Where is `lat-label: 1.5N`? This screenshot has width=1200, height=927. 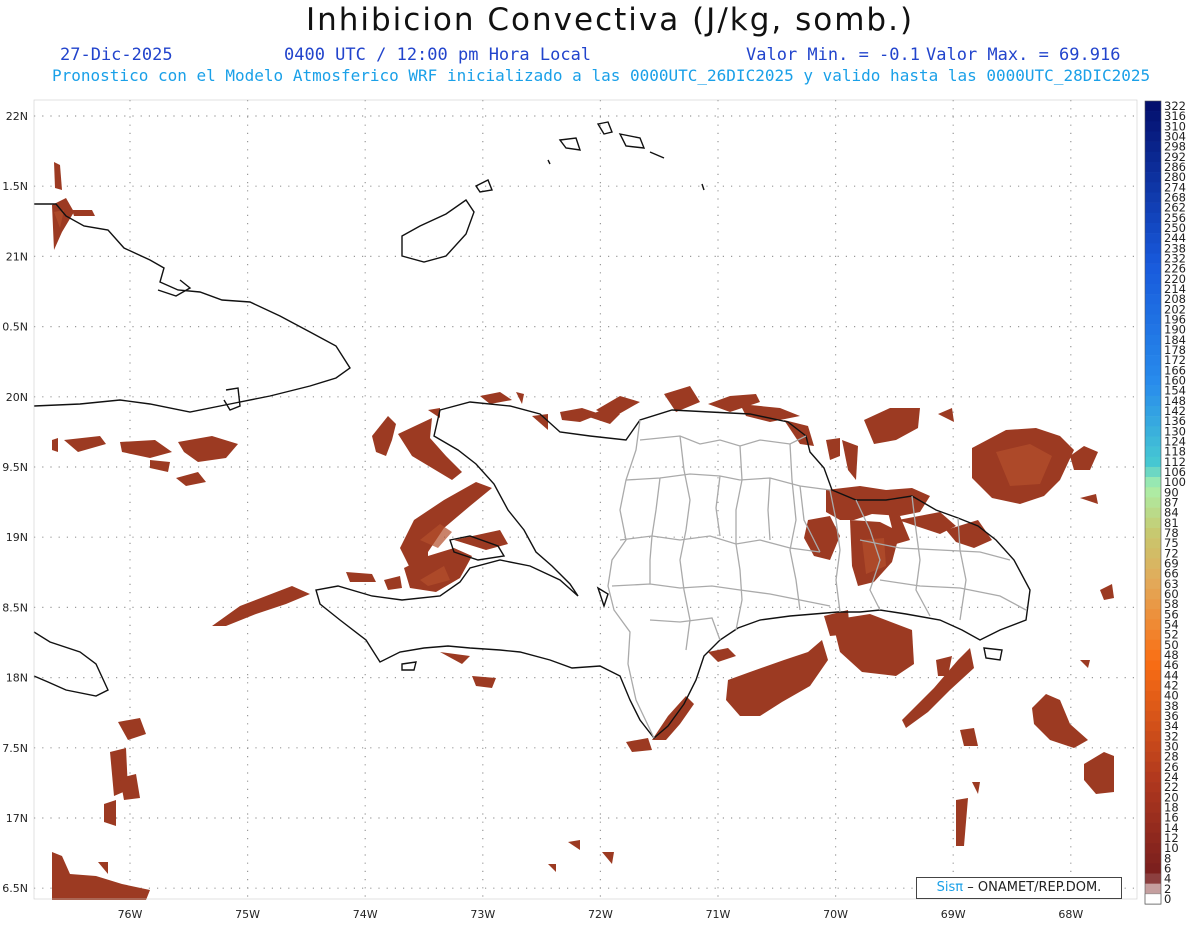 lat-label: 1.5N is located at coordinates (15, 186).